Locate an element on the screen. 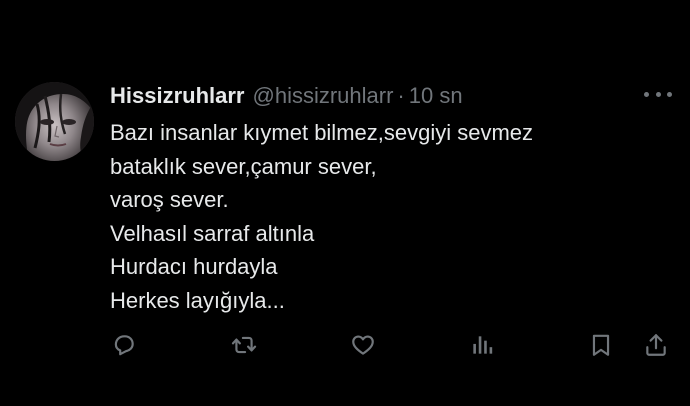 The width and height of the screenshot is (690, 406). bookmark-icon is located at coordinates (601, 345).